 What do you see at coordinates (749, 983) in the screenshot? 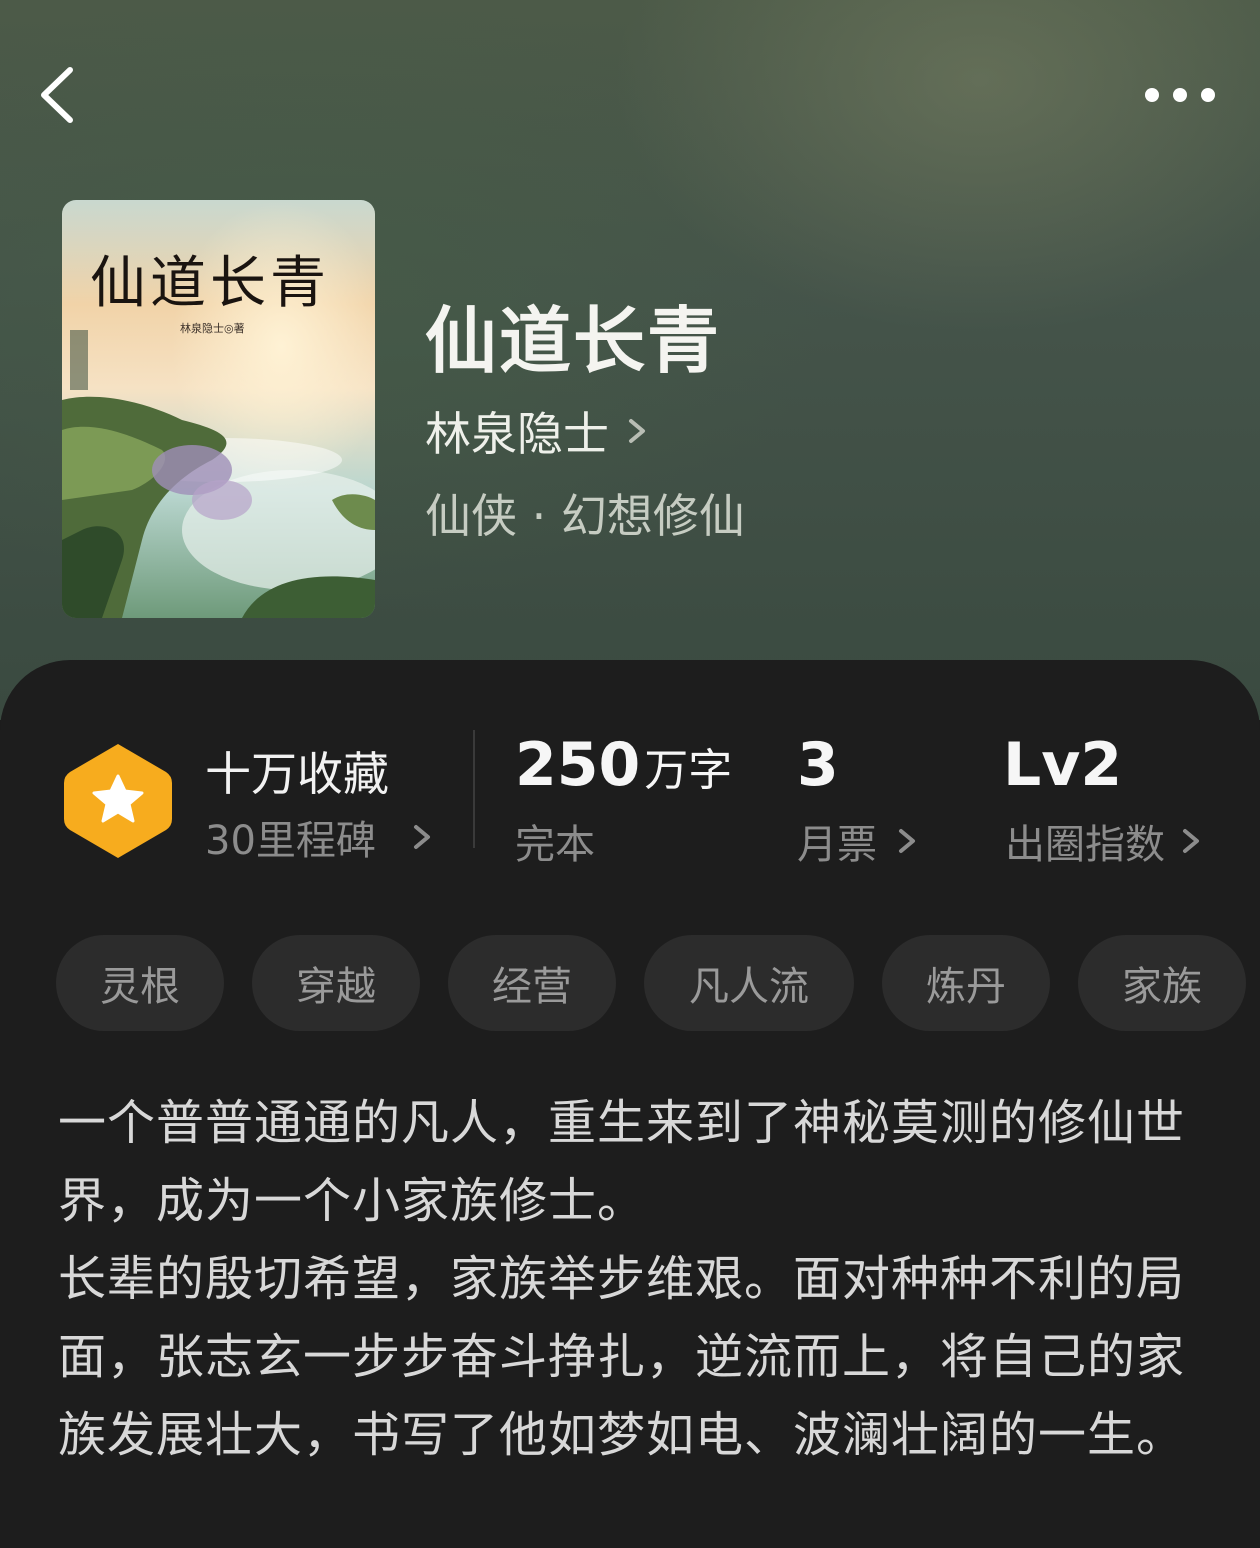
I see `tag-chip: 凡人流` at bounding box center [749, 983].